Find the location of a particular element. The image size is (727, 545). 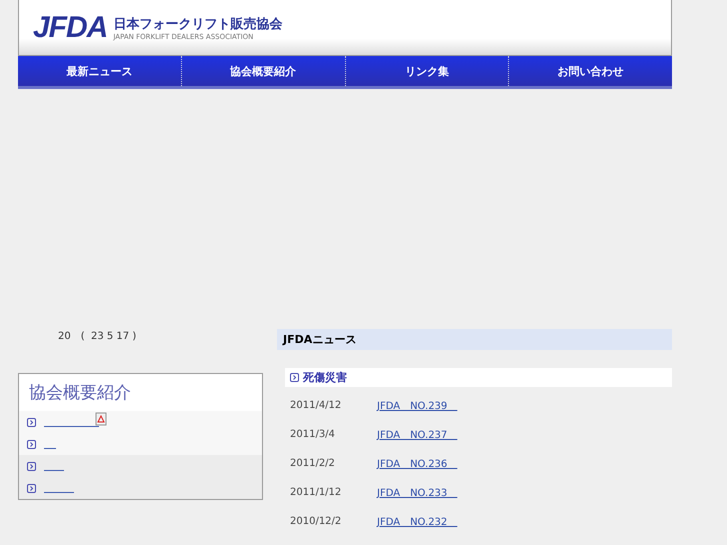

nav-link: 協会概要紹介 is located at coordinates (262, 71).